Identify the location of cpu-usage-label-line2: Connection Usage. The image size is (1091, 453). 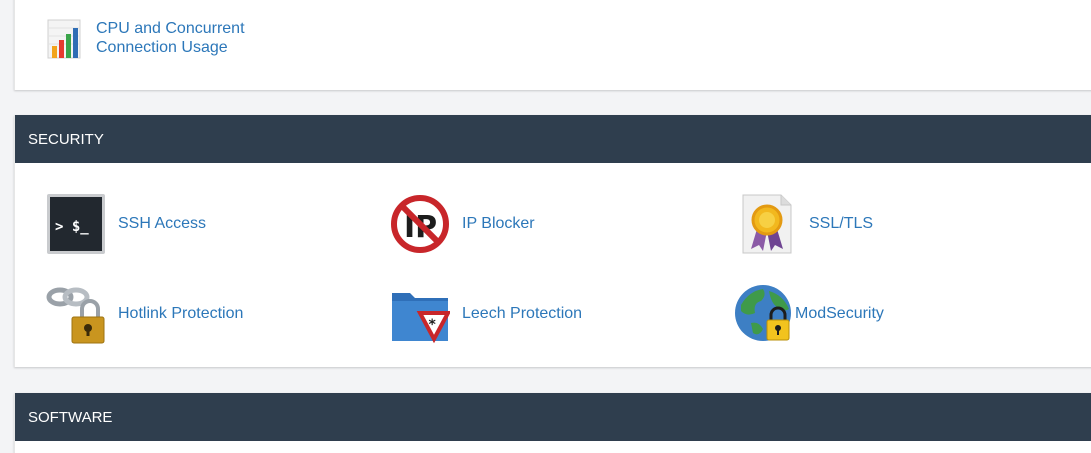
(162, 47).